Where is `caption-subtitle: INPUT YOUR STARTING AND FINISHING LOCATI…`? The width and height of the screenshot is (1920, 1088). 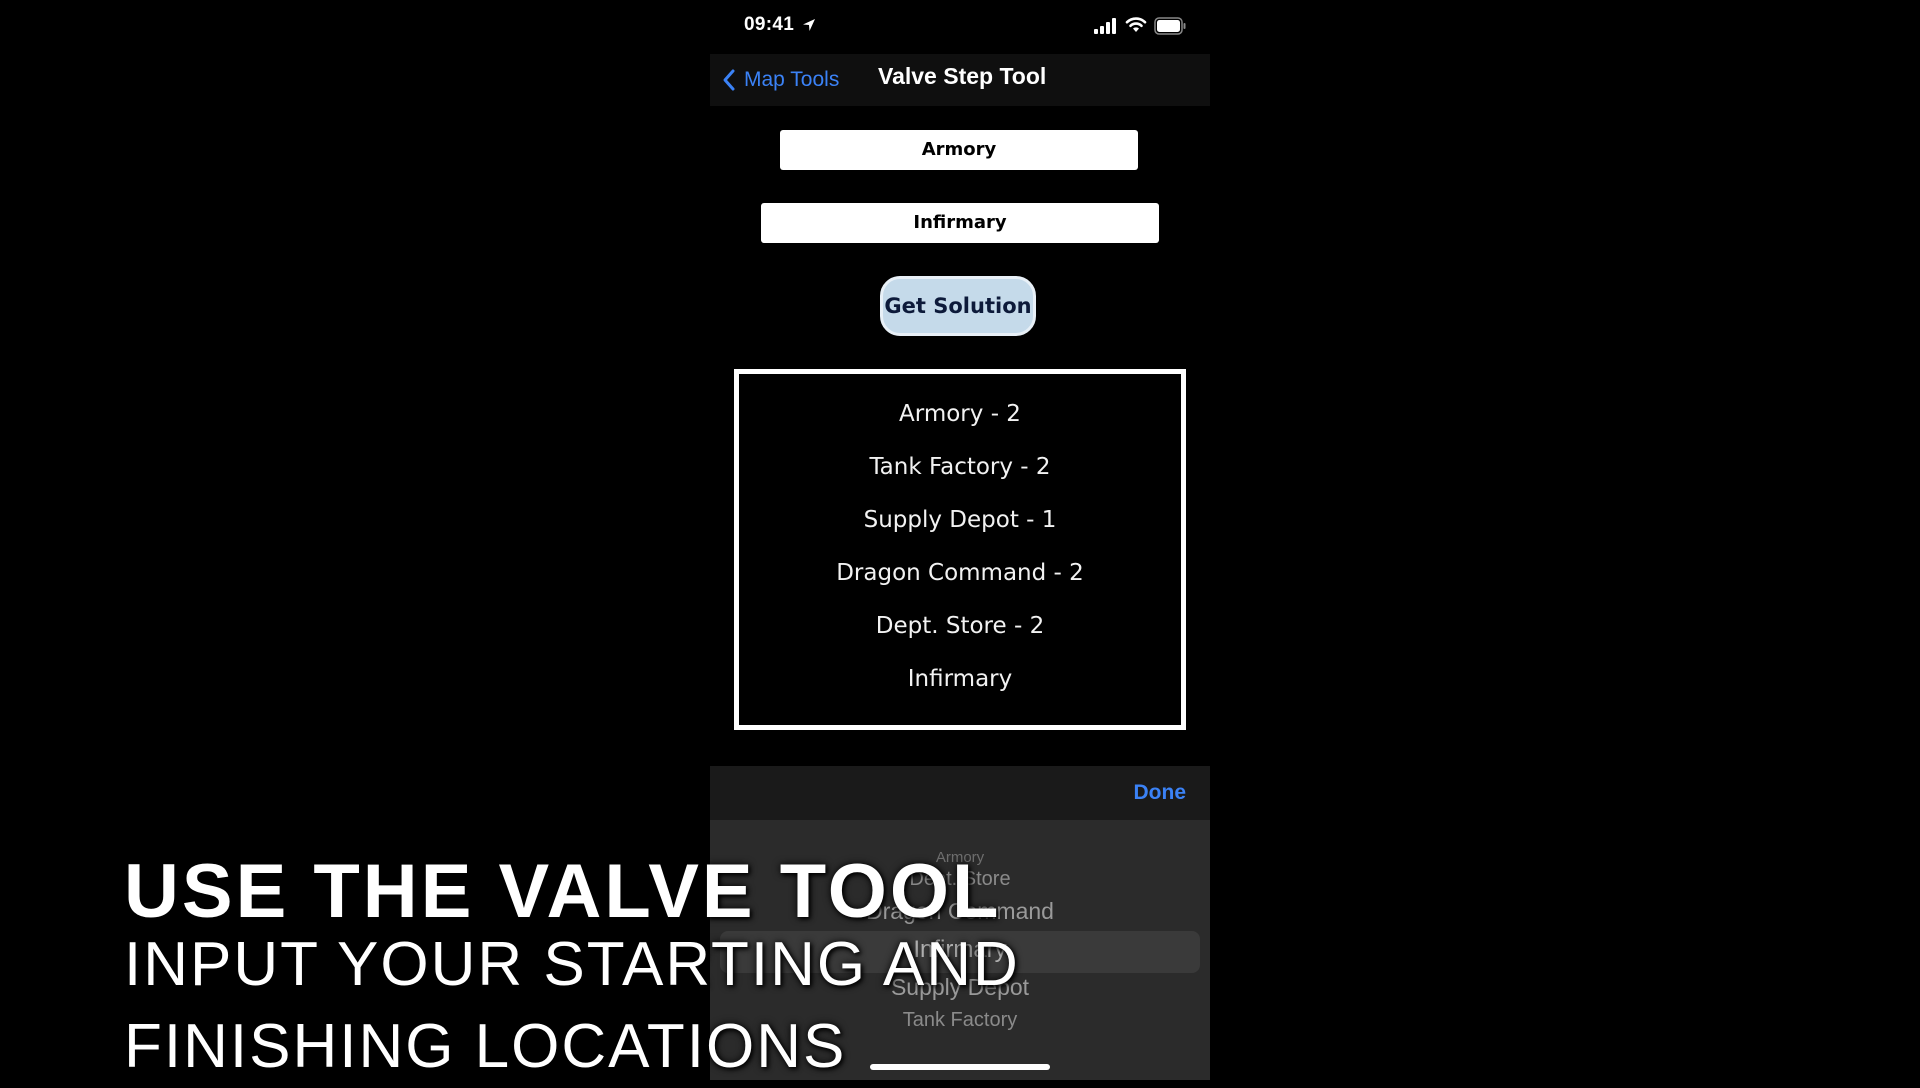
caption-subtitle: INPUT YOUR STARTING AND FINISHING LOCATI… is located at coordinates (572, 1005).